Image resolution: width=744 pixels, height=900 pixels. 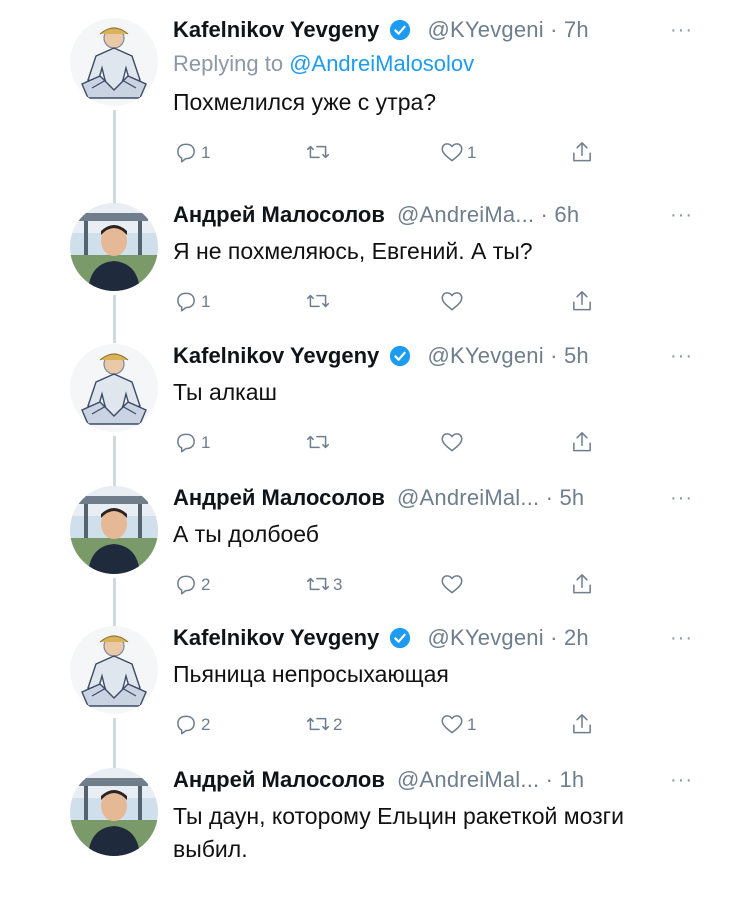 I want to click on tweet-header: Андрей Малосолов @AndreiMal... · 5h ···, so click(x=433, y=498).